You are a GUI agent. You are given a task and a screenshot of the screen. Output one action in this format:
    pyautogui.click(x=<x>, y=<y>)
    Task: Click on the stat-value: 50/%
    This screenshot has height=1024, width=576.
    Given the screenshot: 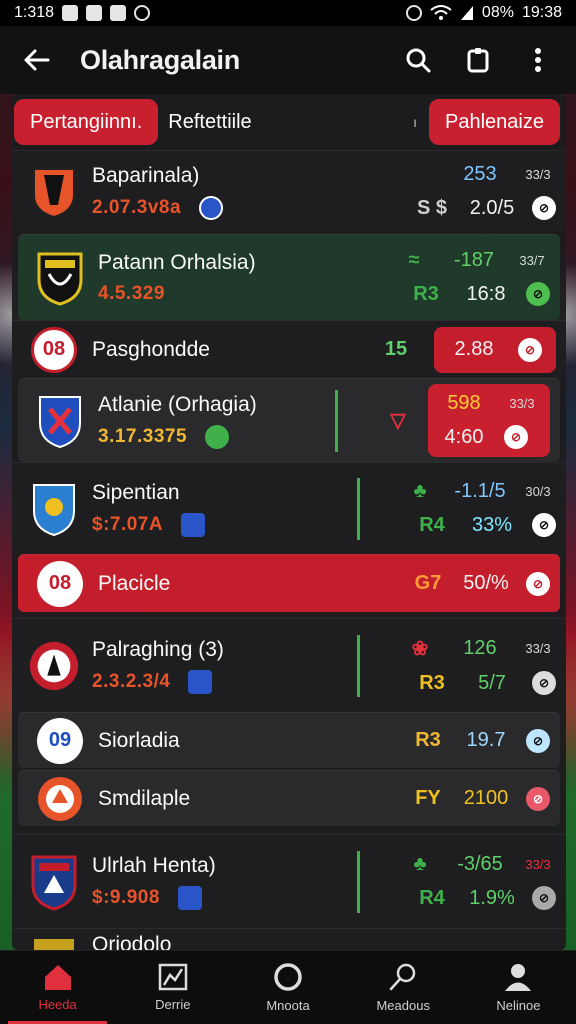 What is the action you would take?
    pyautogui.click(x=486, y=583)
    